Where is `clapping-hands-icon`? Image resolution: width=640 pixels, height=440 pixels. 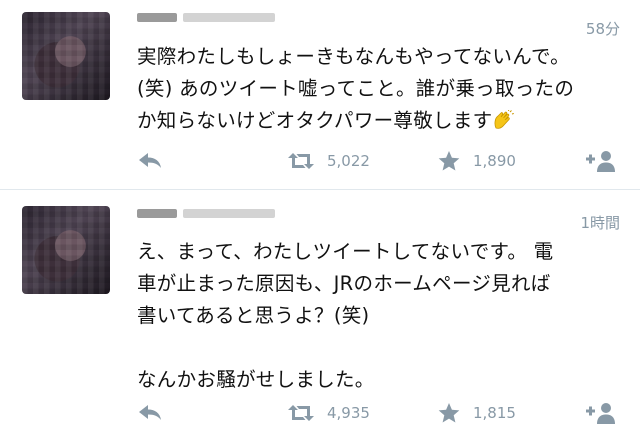
clapping-hands-icon is located at coordinates (505, 119).